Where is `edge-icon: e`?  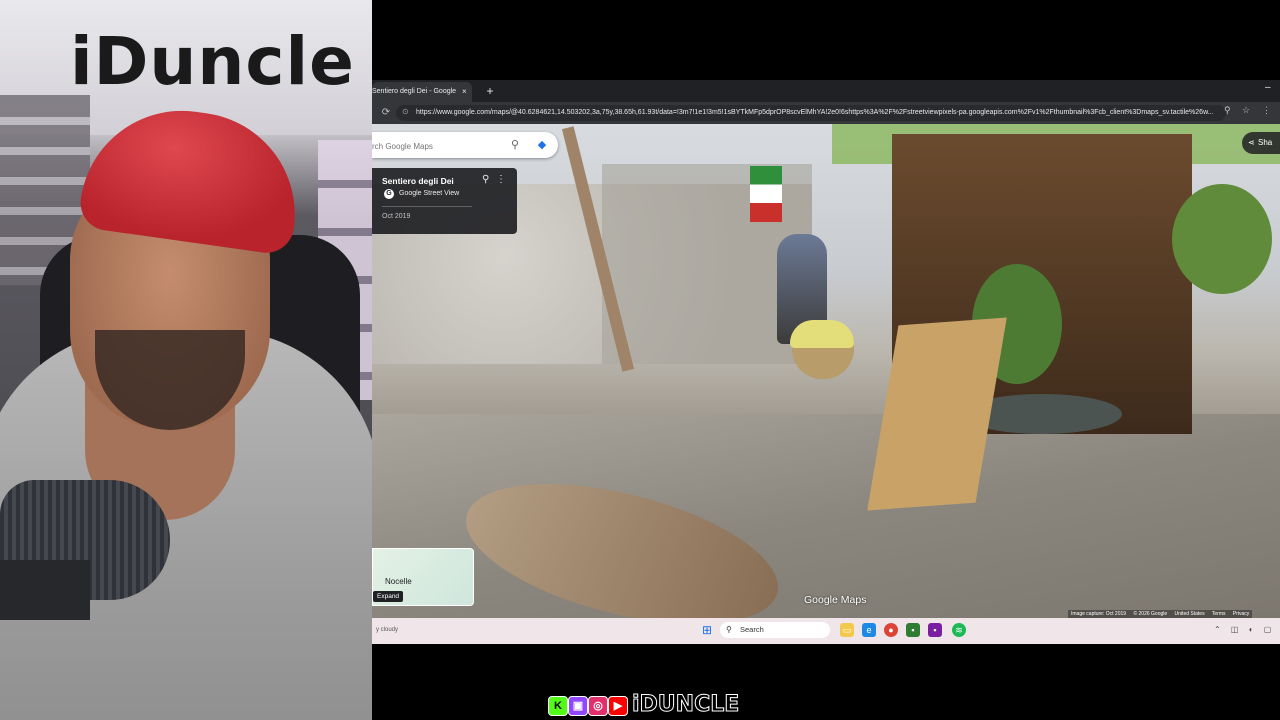
edge-icon: e is located at coordinates (869, 630).